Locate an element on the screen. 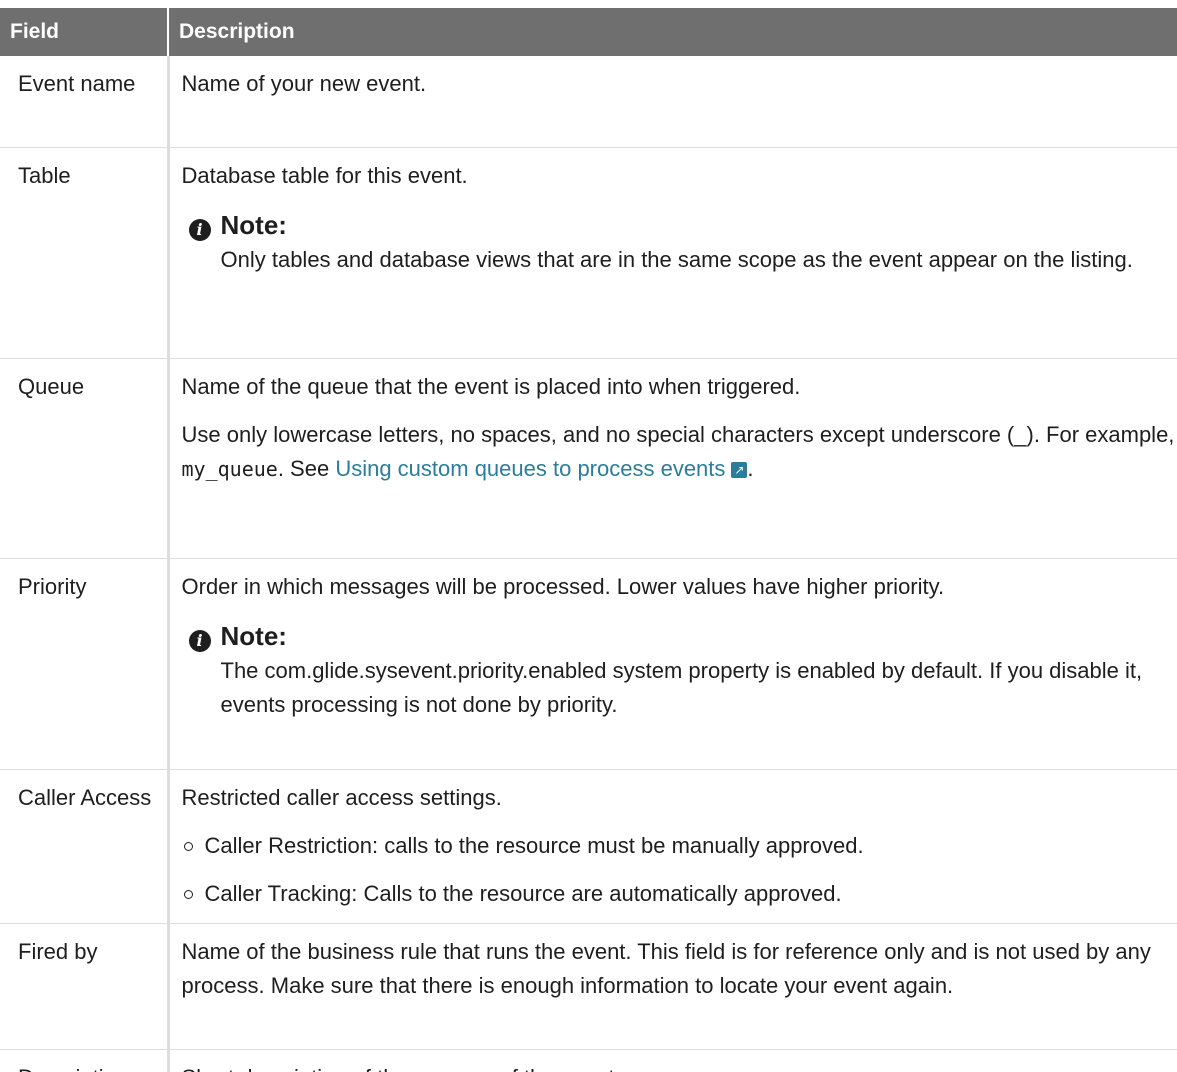  custom-queues-link-text: Using custom queues to process events is located at coordinates (530, 468).